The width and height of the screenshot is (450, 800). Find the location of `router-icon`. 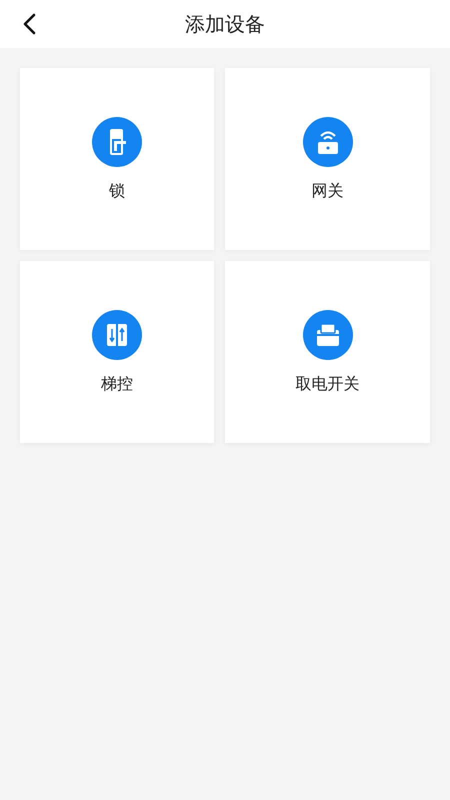

router-icon is located at coordinates (327, 141).